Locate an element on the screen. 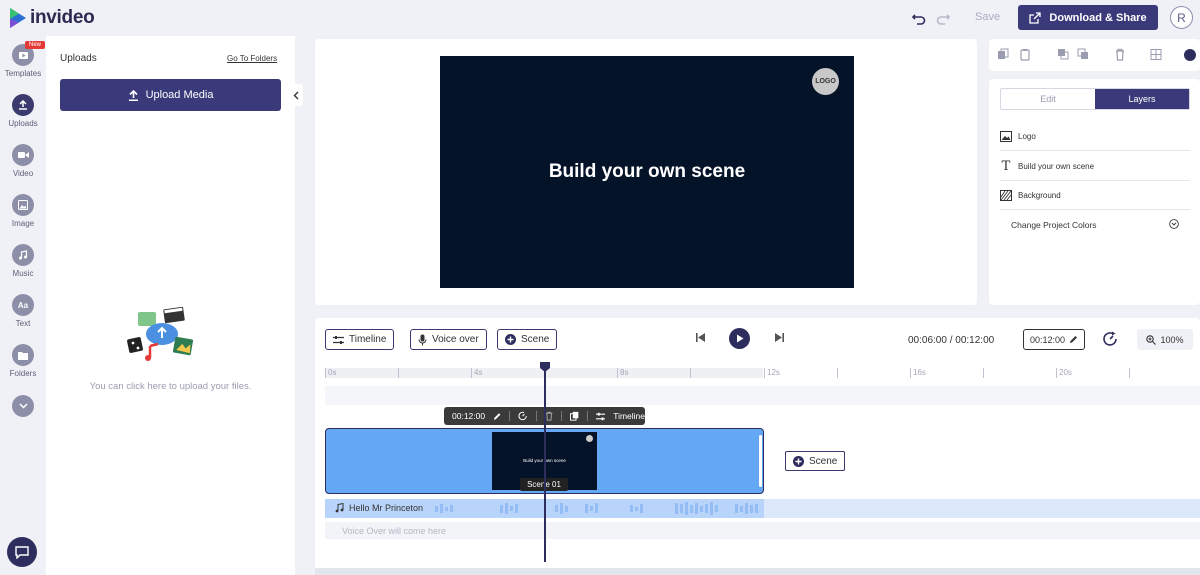 The image size is (1200, 575). nav-uploads: Uploads is located at coordinates (23, 111).